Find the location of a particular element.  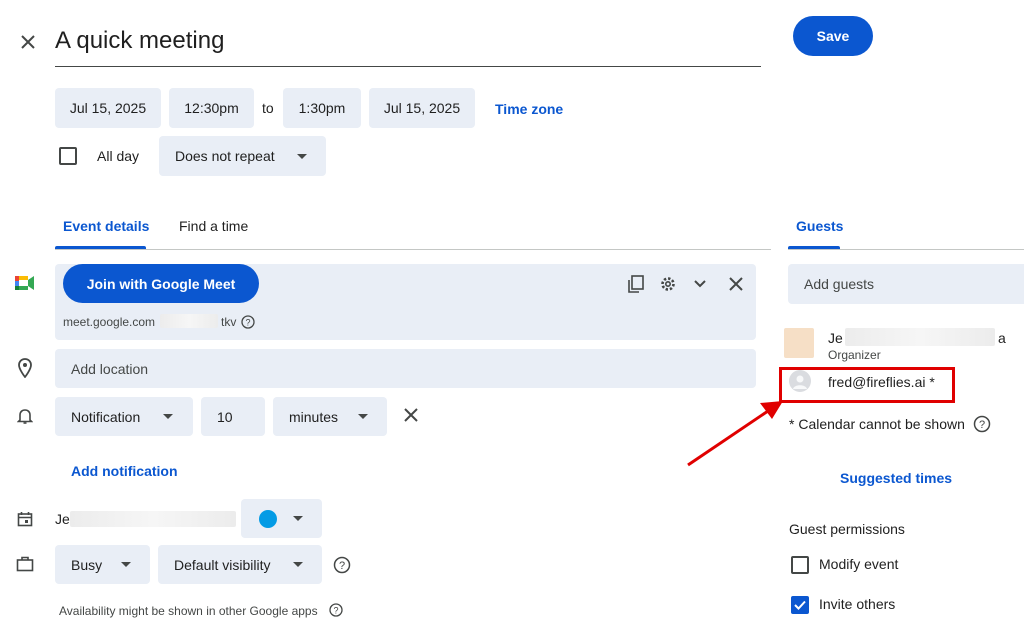

event-title-input: A quick meeting is located at coordinates (408, 44).